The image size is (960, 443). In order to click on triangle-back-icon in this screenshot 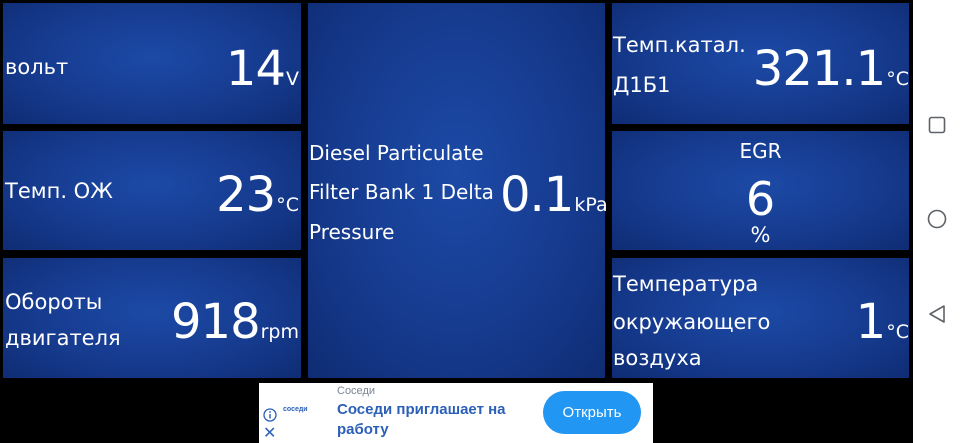, I will do `click(937, 316)`.